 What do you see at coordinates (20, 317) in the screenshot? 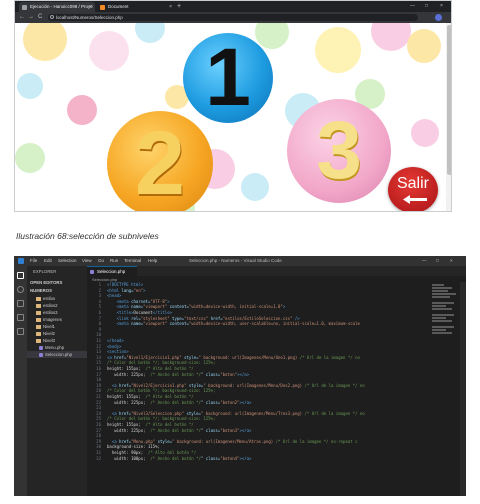
I see `run-debug-icon` at bounding box center [20, 317].